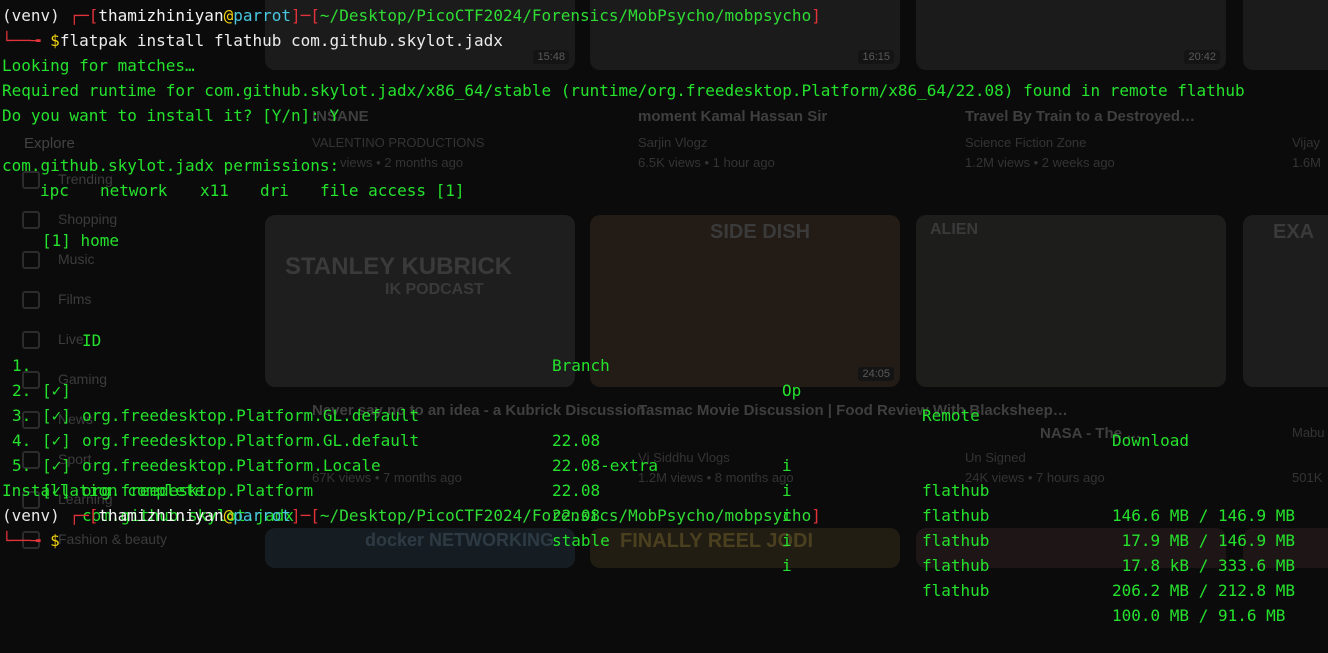 The width and height of the screenshot is (1328, 653). I want to click on permission-item: network, so click(134, 190).